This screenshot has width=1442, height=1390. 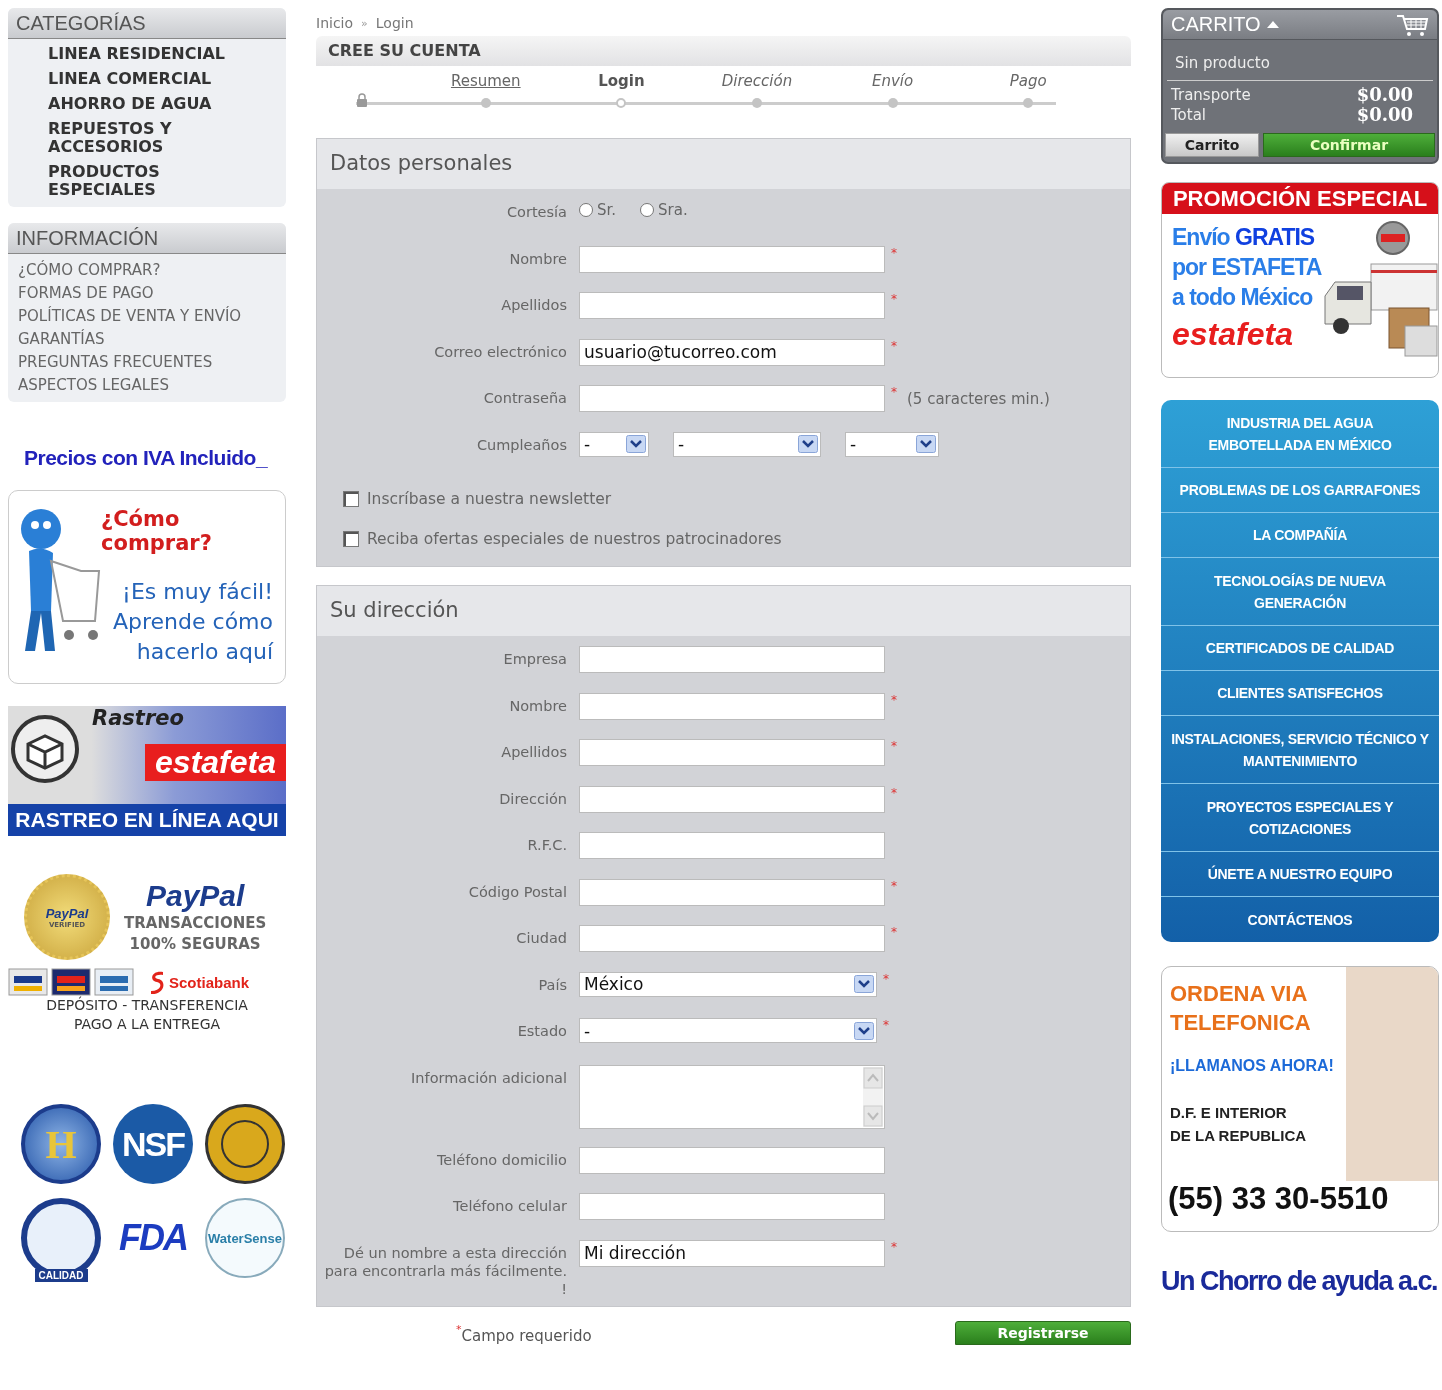 What do you see at coordinates (138, 316) in the screenshot?
I see `info-link: POLÍTICAS DE VENTA Y ENVÍO` at bounding box center [138, 316].